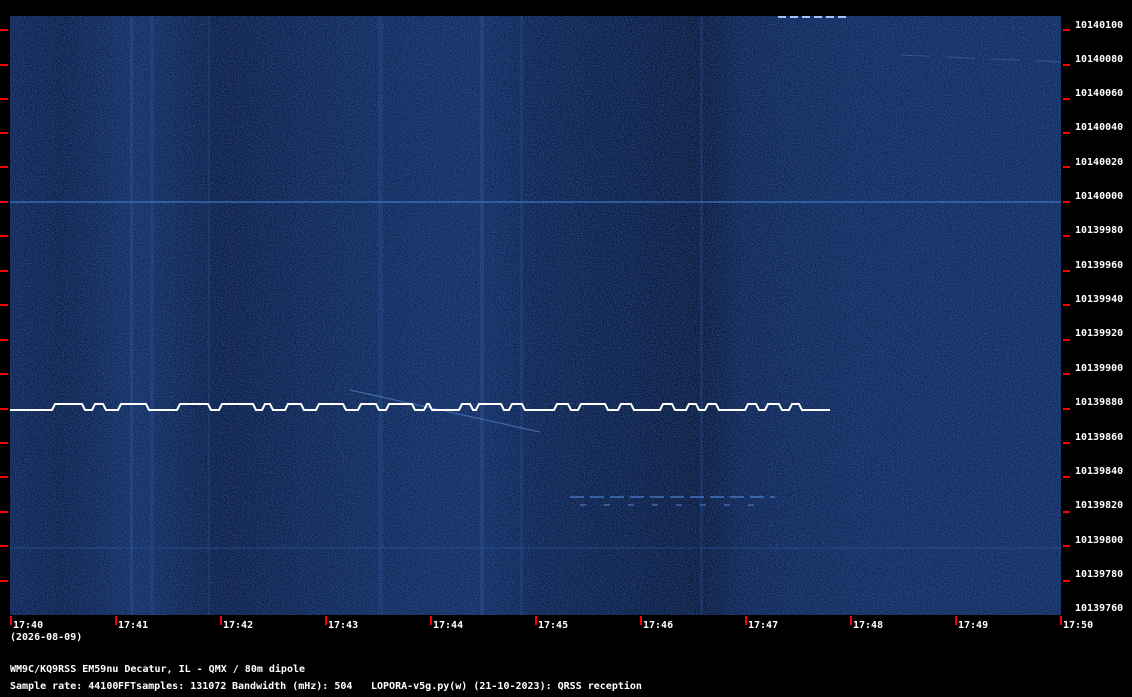 This screenshot has height=697, width=1132. What do you see at coordinates (1099, 505) in the screenshot?
I see `freq-label: 10139820` at bounding box center [1099, 505].